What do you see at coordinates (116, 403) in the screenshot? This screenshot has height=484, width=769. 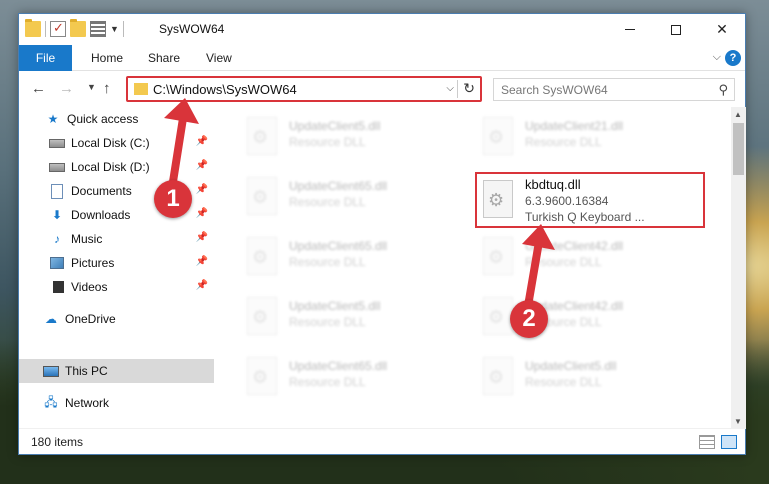 I see `sidebar-item-network: 🖧 Network` at bounding box center [116, 403].